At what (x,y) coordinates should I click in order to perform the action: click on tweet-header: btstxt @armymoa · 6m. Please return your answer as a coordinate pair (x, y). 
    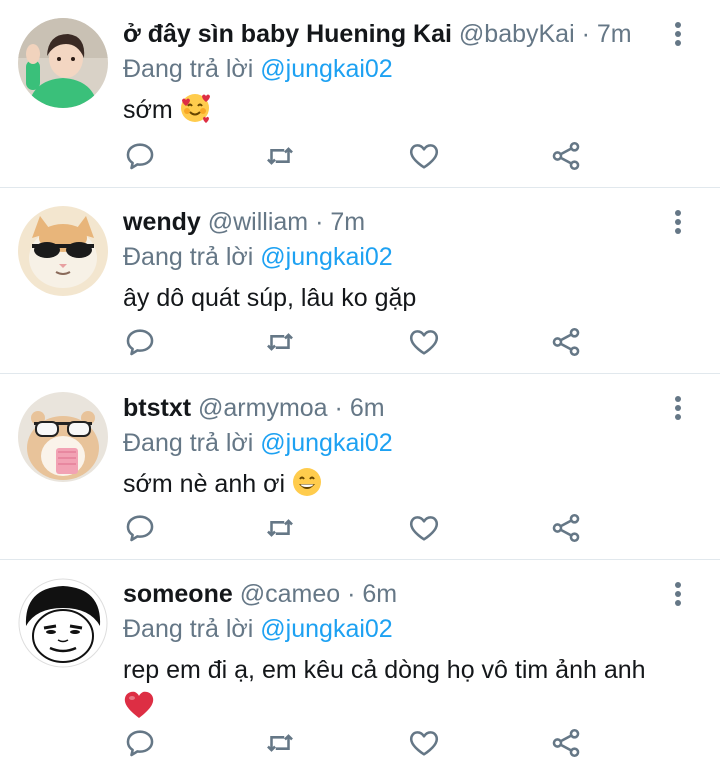
    Looking at the image, I should click on (391, 408).